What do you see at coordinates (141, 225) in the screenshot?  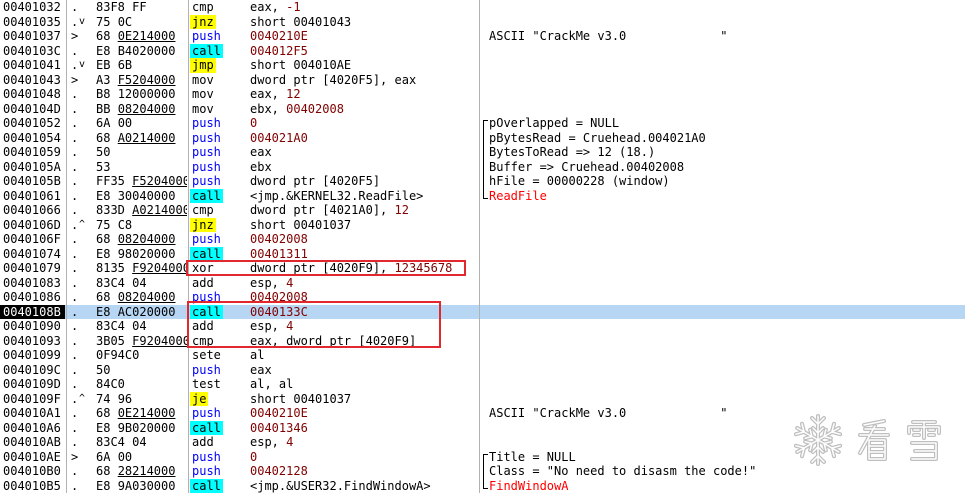 I see `hex-dump: 75 C8` at bounding box center [141, 225].